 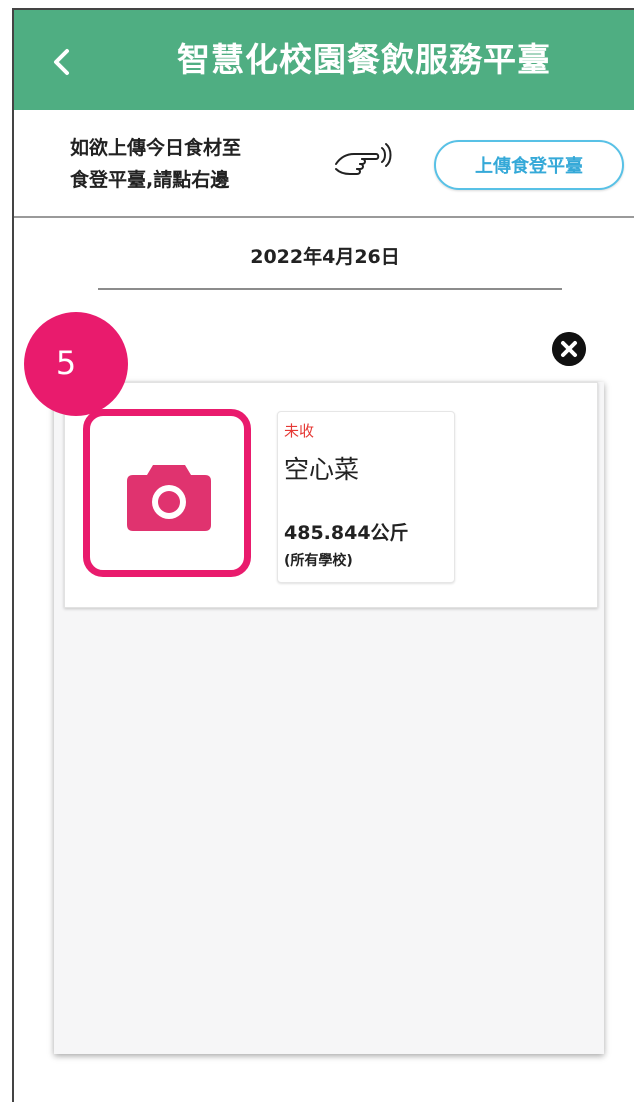 What do you see at coordinates (324, 164) in the screenshot?
I see `upload-bar: 如欲上傳今日食材至 食登平臺,請點右邊 上傳食登平臺` at bounding box center [324, 164].